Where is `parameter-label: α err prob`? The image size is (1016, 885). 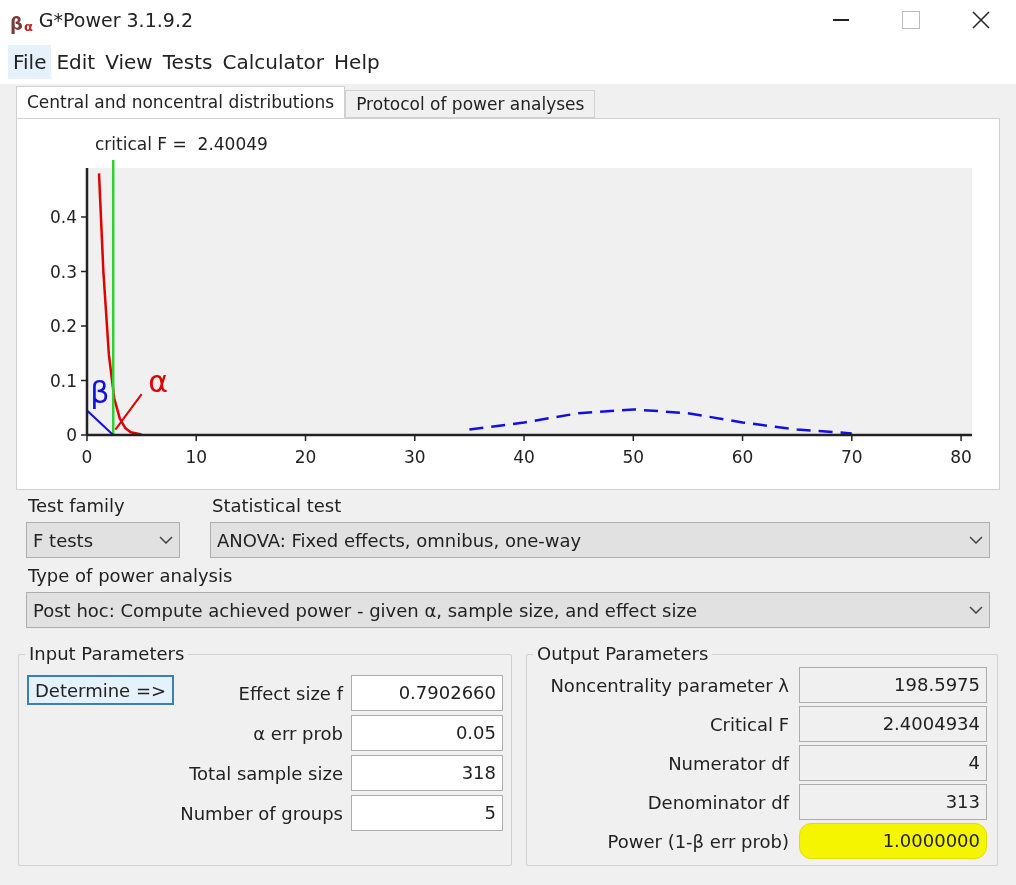 parameter-label: α err prob is located at coordinates (298, 733).